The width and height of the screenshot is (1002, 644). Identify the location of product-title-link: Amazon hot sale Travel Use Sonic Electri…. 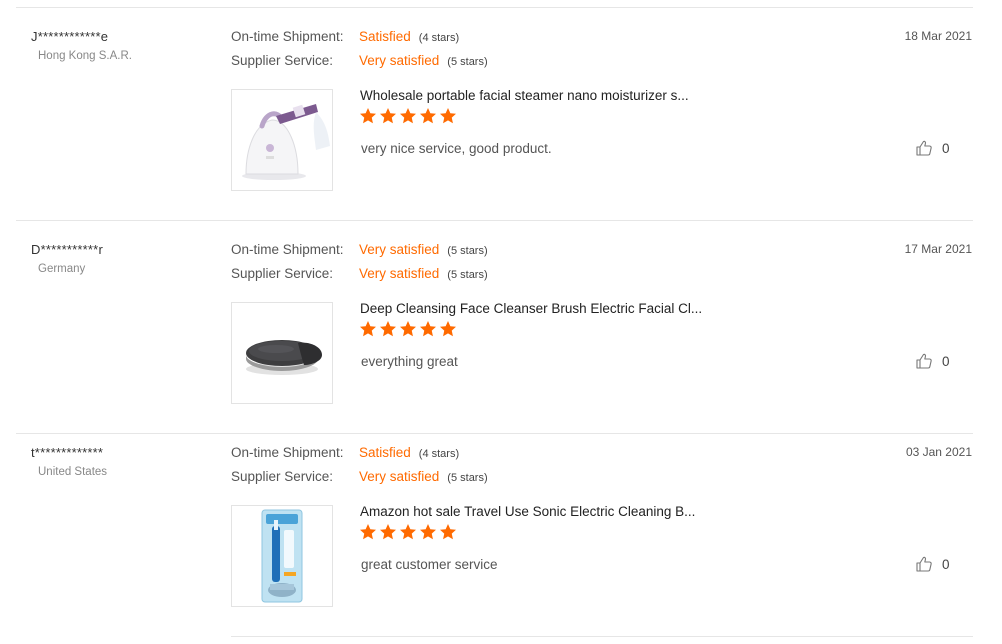
(527, 511).